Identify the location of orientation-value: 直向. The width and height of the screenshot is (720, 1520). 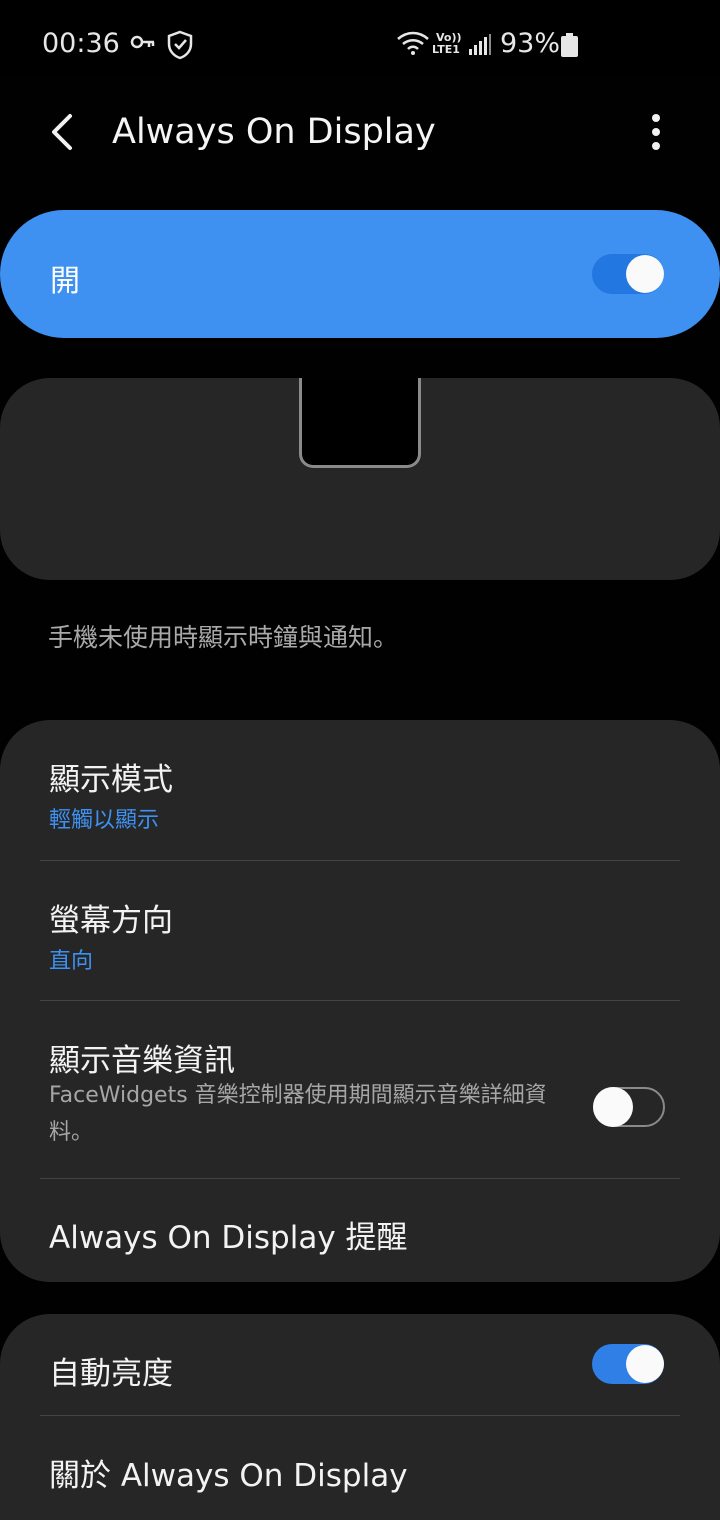
(71, 961).